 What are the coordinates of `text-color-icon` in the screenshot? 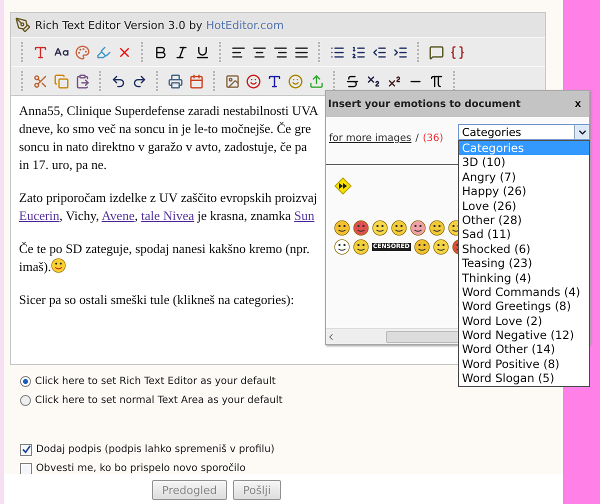 It's located at (82, 52).